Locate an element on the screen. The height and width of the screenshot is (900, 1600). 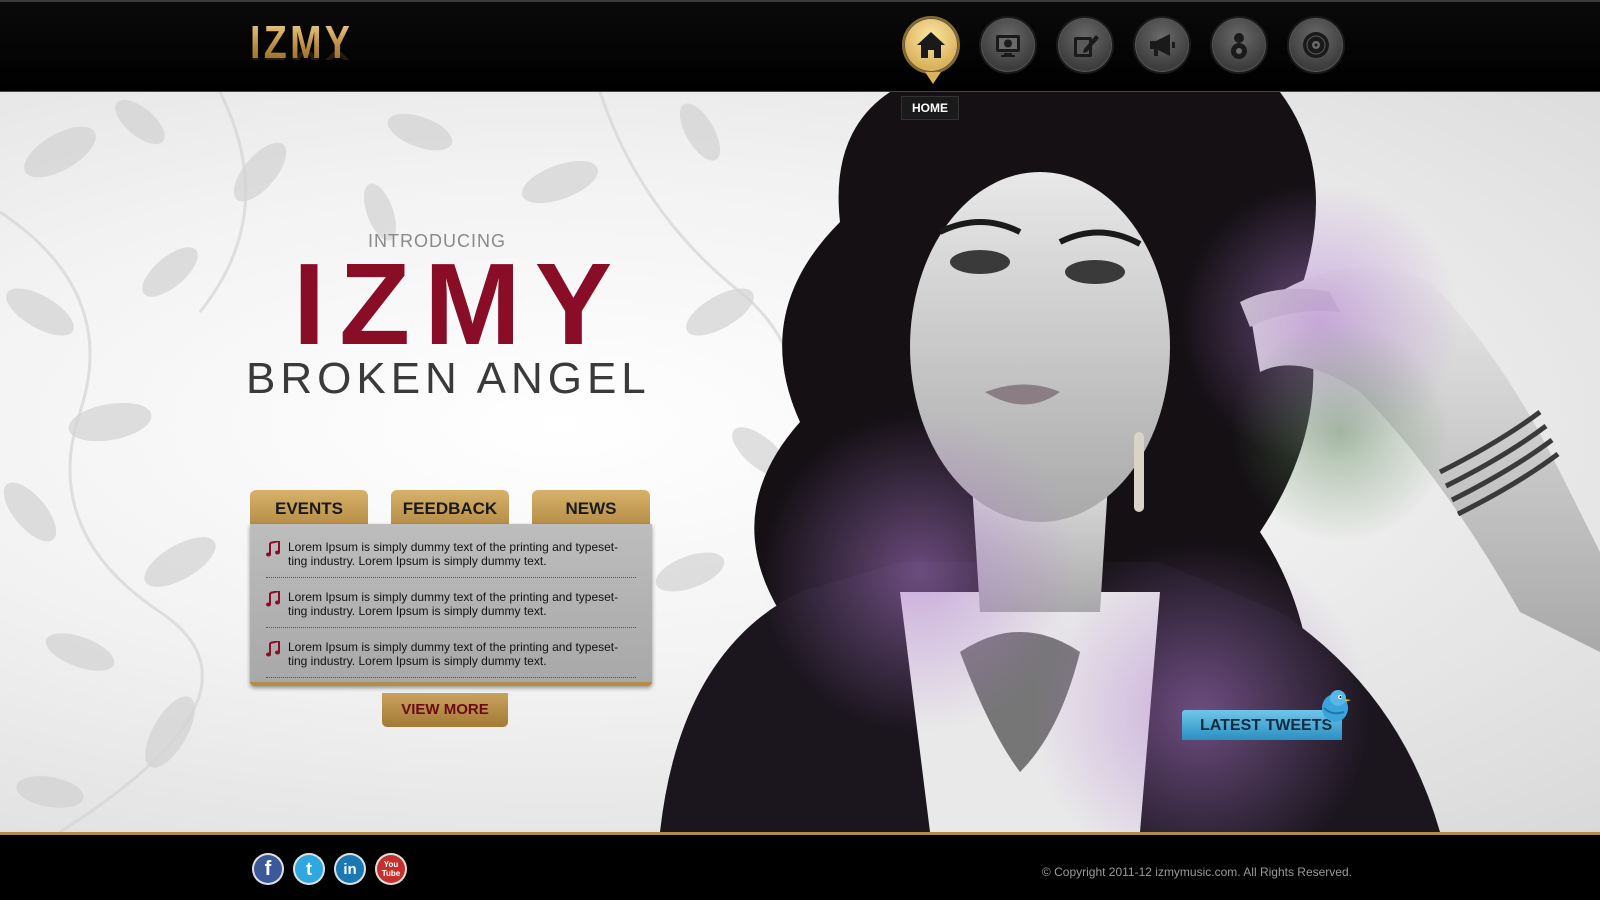
tab-feedback: FEEDBACK is located at coordinates (450, 508).